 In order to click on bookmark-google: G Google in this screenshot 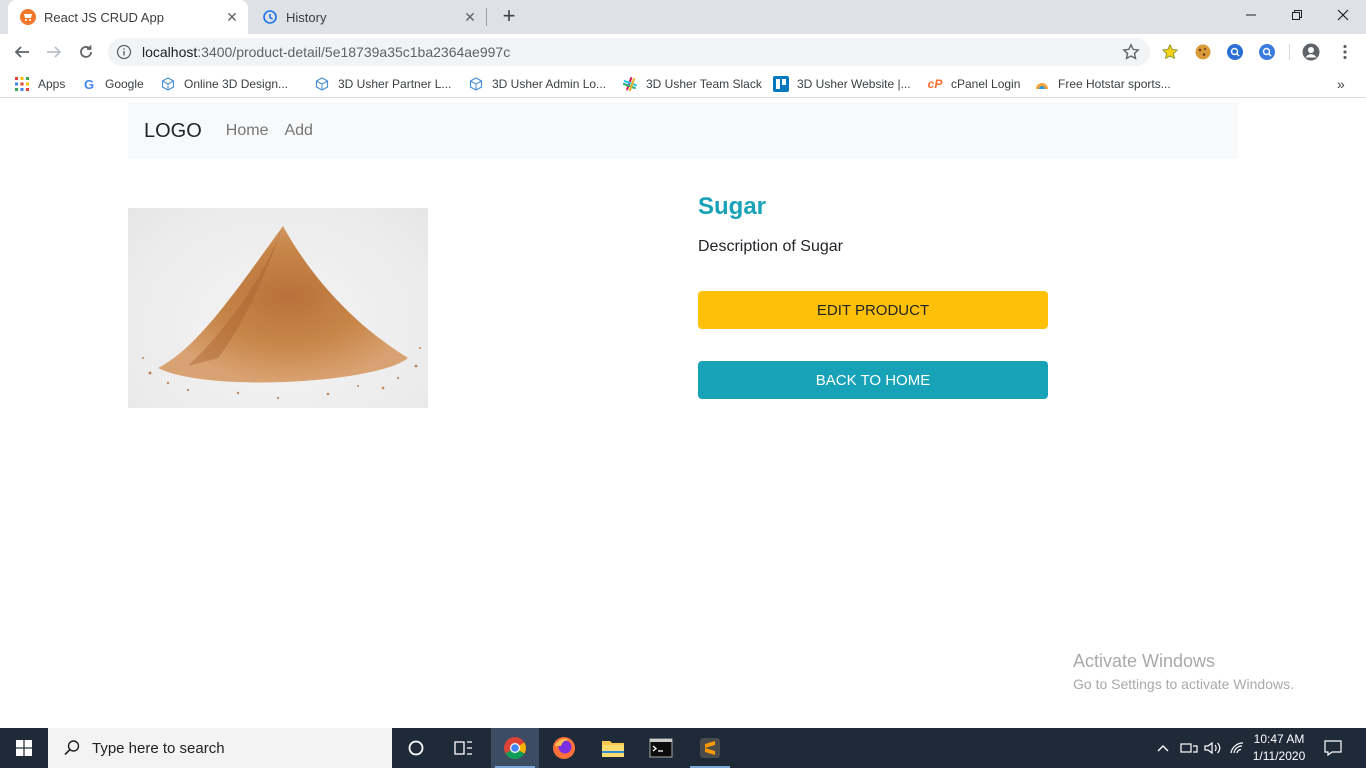, I will do `click(112, 84)`.